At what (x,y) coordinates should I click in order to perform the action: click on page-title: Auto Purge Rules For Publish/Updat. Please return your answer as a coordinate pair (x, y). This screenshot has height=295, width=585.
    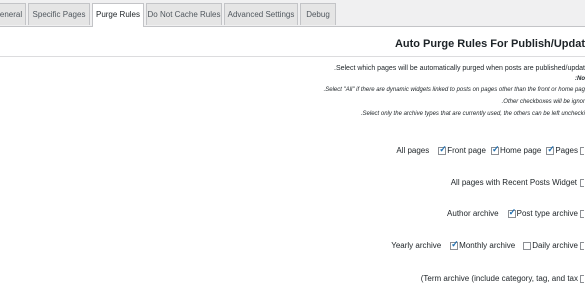
    Looking at the image, I should click on (489, 44).